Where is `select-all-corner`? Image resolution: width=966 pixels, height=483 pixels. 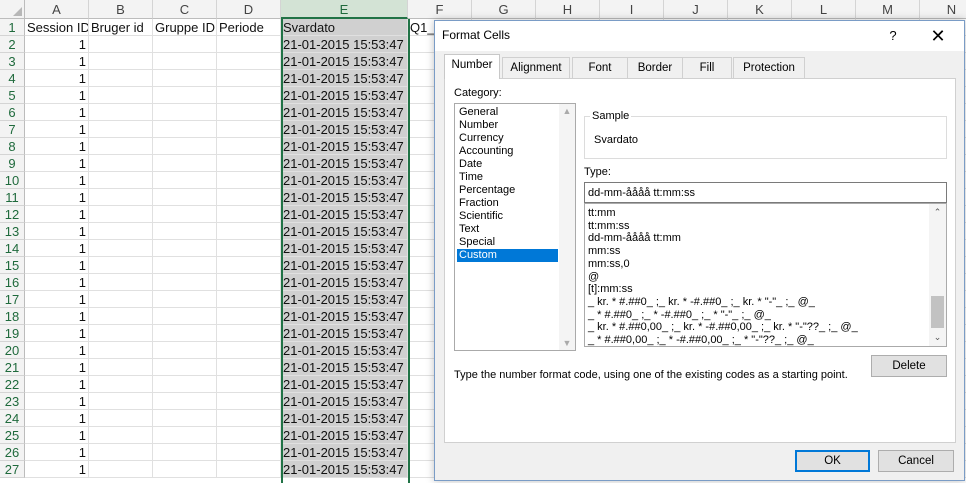 select-all-corner is located at coordinates (12, 9).